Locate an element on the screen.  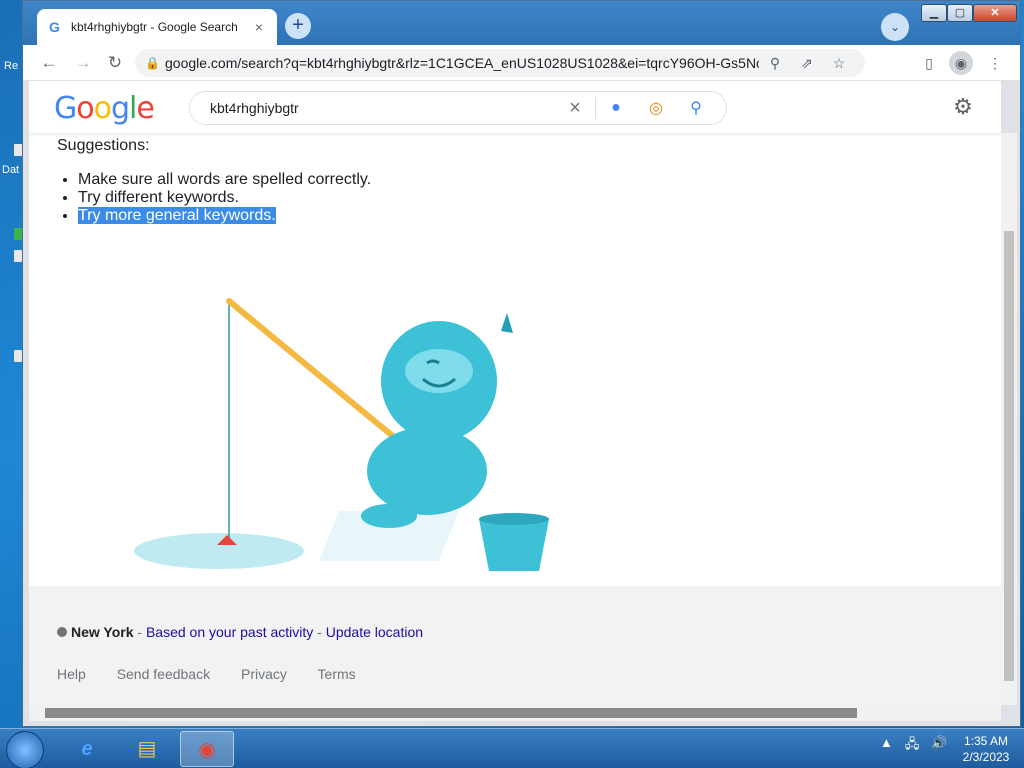
ice-hole is located at coordinates (219, 551).